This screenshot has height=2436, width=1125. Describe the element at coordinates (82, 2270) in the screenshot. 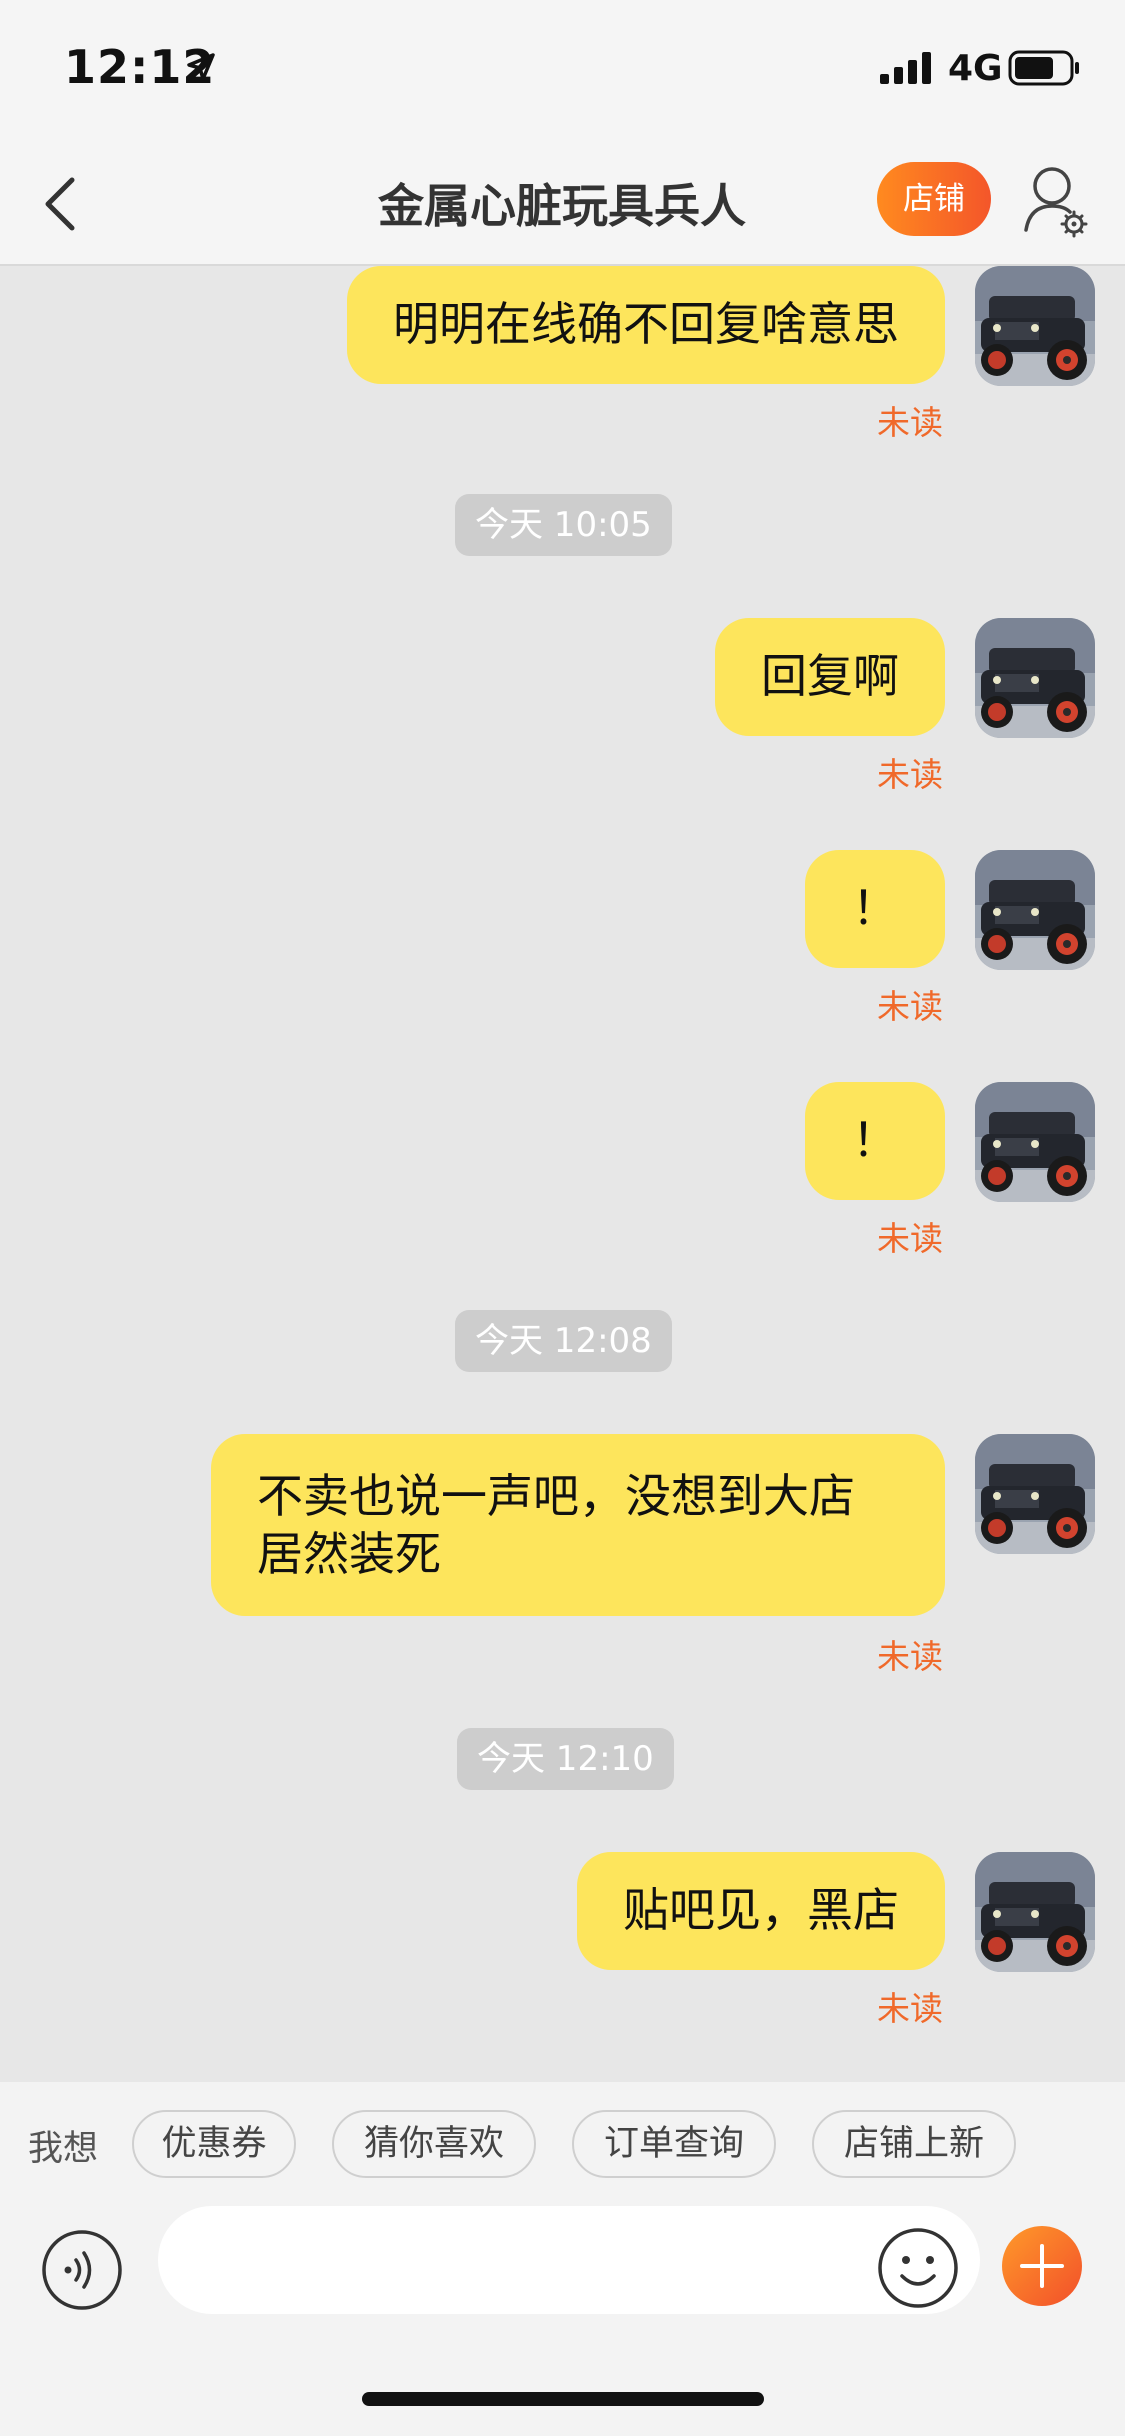

I see `voice-input-icon` at that location.